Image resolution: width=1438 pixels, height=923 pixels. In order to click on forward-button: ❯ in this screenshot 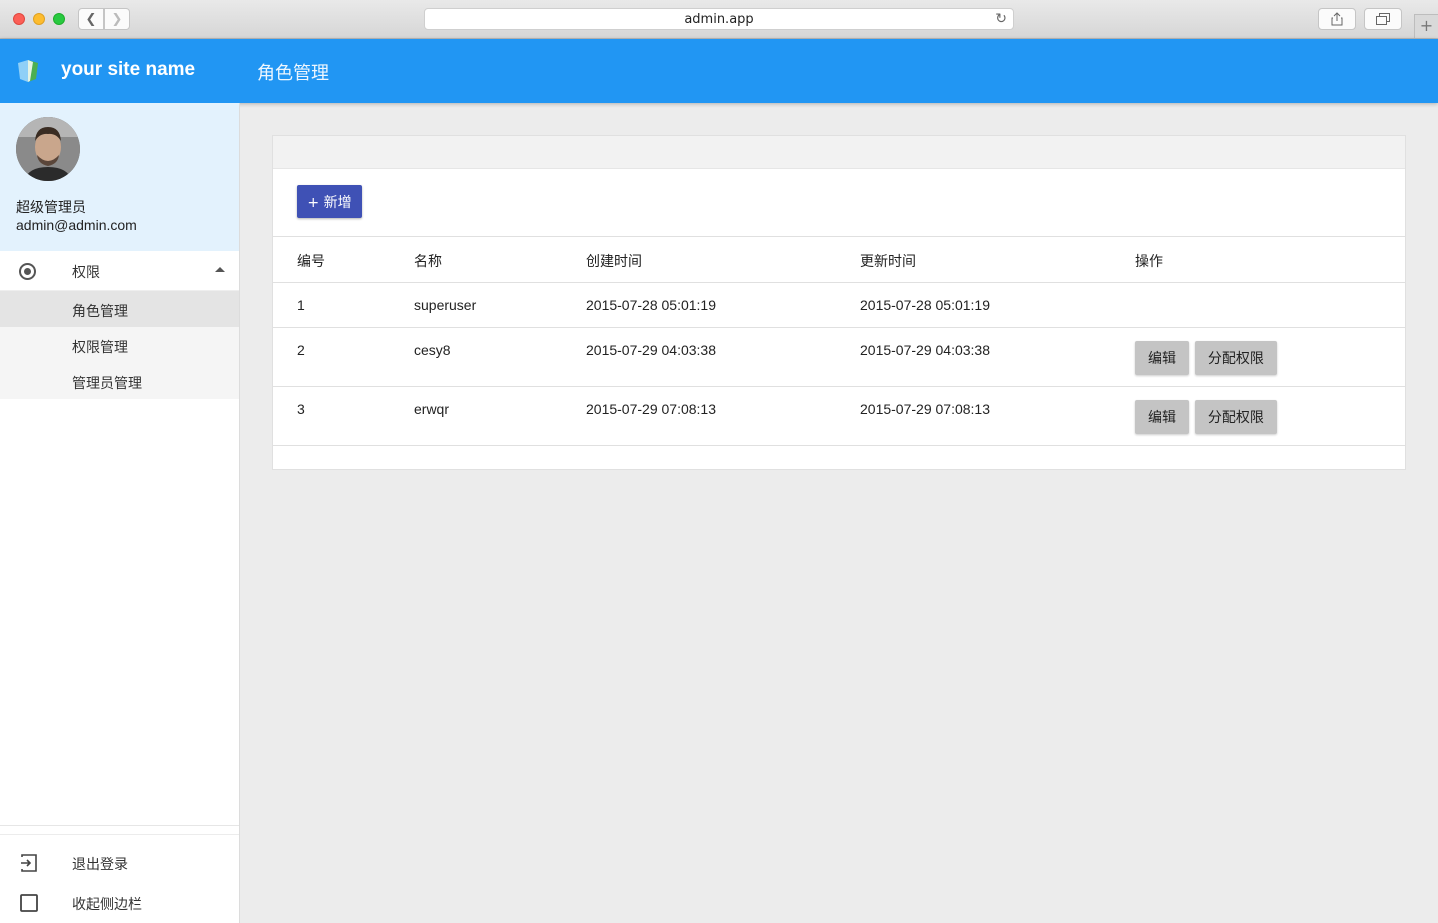, I will do `click(117, 19)`.